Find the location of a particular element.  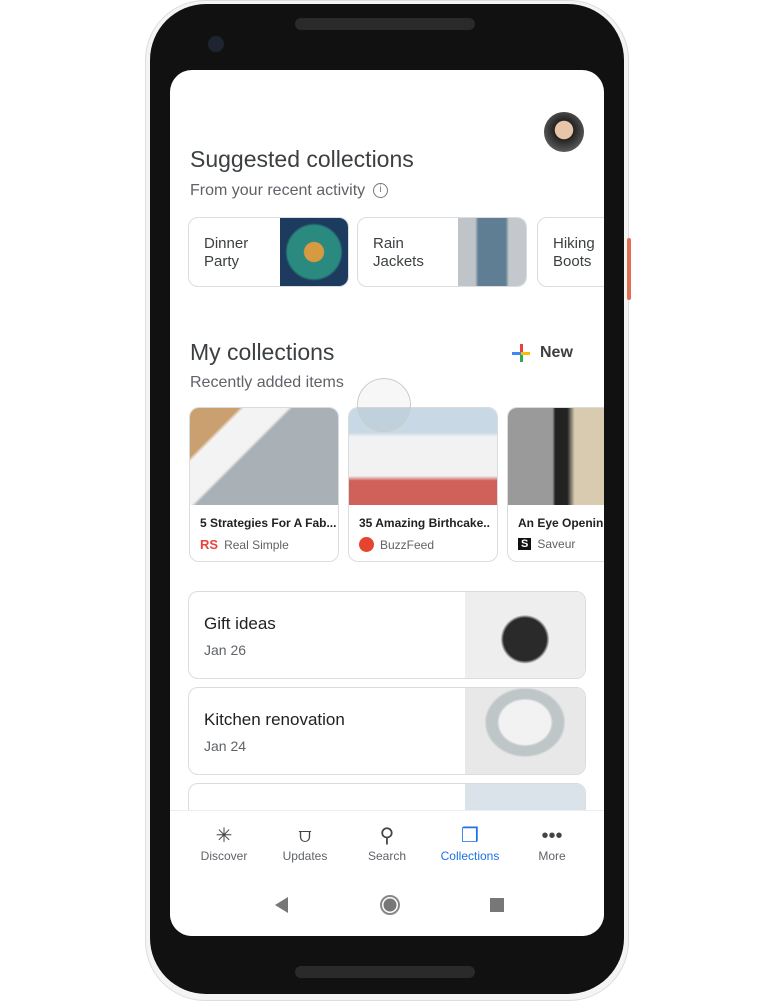

suggested-title: Suggested collections is located at coordinates (302, 159).